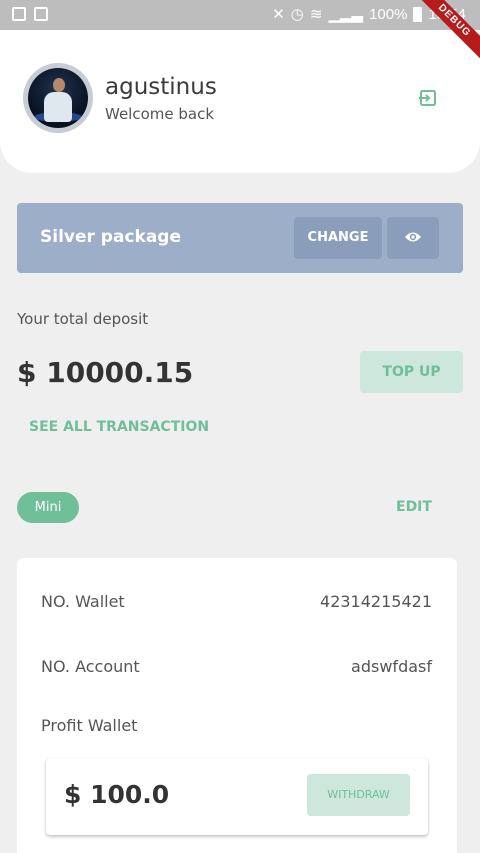 The width and height of the screenshot is (480, 853). I want to click on image-notification-icon, so click(19, 14).